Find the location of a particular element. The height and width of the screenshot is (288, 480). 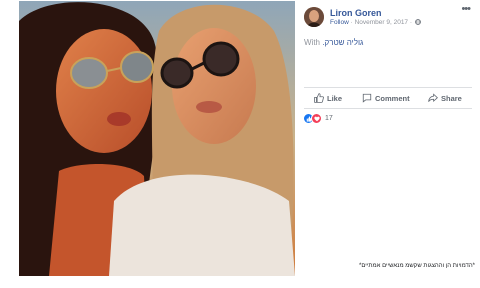

share-button: Share is located at coordinates (445, 98).